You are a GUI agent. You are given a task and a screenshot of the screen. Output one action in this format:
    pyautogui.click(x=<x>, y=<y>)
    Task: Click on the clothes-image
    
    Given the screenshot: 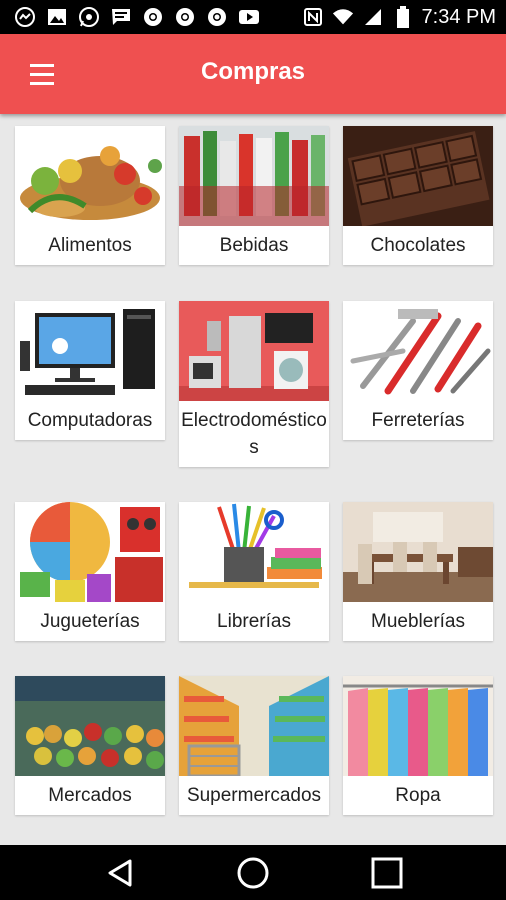 What is the action you would take?
    pyautogui.click(x=418, y=726)
    